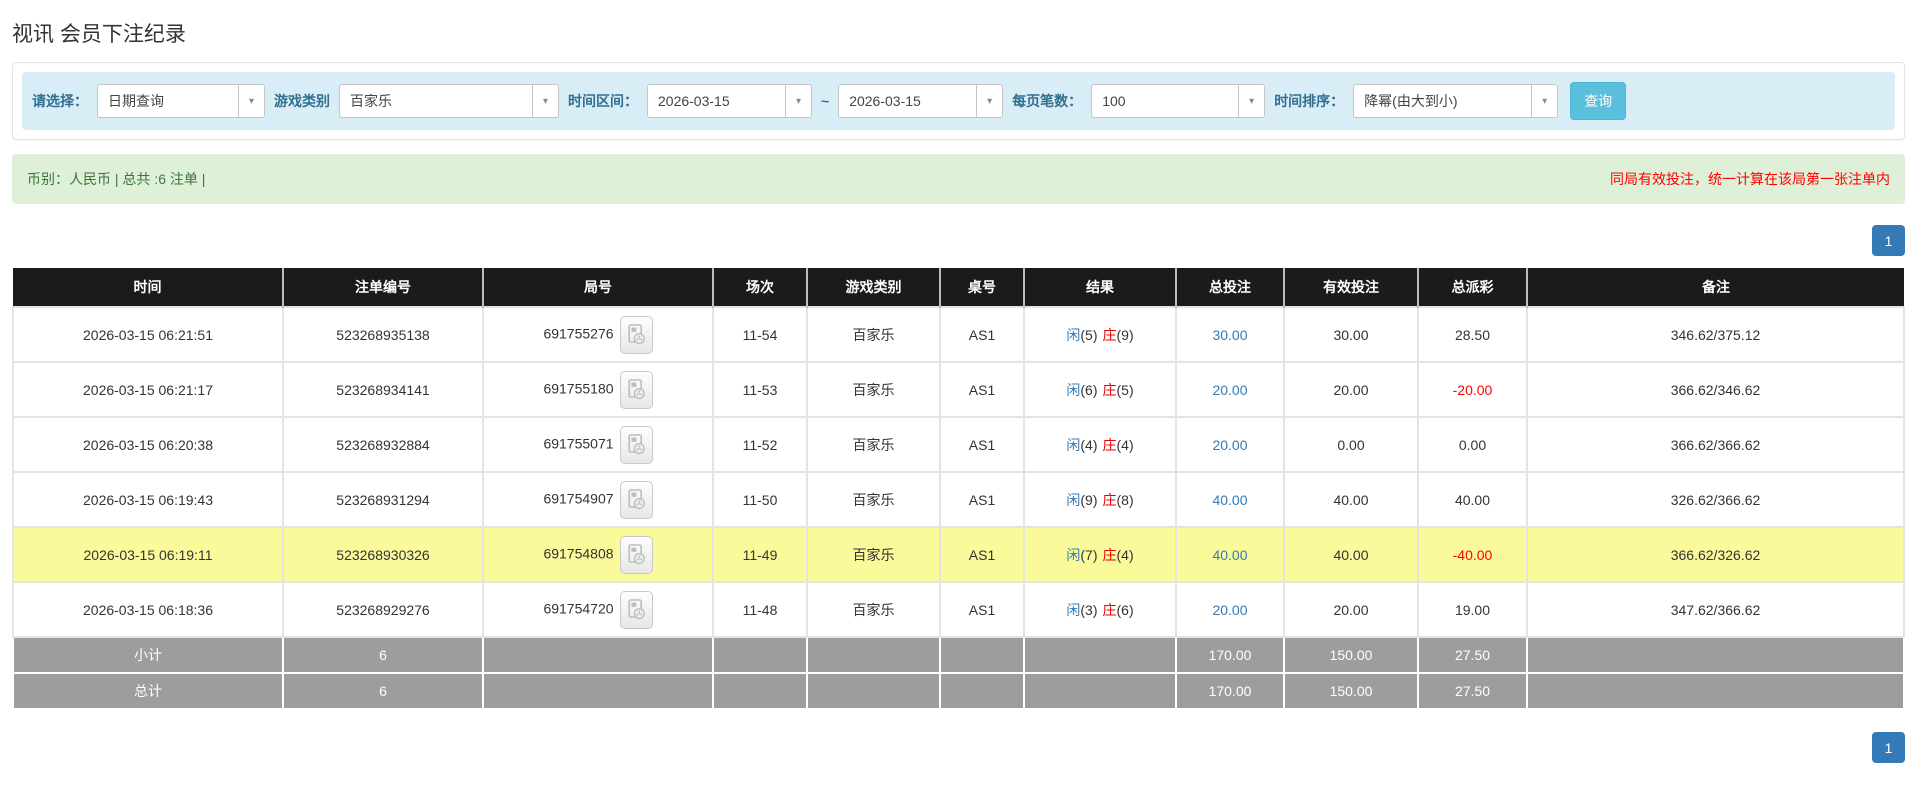 The width and height of the screenshot is (1917, 801). I want to click on cell-bet-no: 523268930326, so click(383, 554).